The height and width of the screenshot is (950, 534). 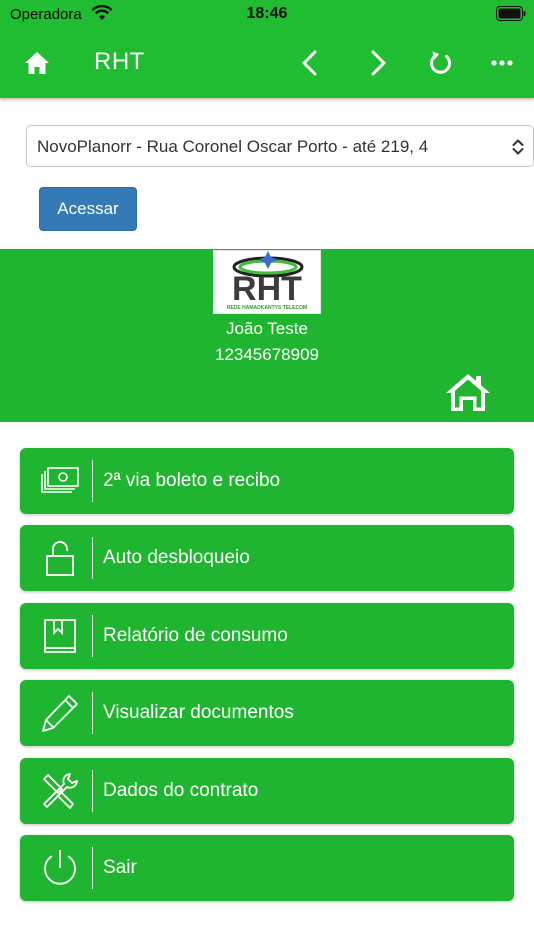 What do you see at coordinates (267, 308) in the screenshot?
I see `logo-tagline: REDE HAMADKANTYS TELECOM` at bounding box center [267, 308].